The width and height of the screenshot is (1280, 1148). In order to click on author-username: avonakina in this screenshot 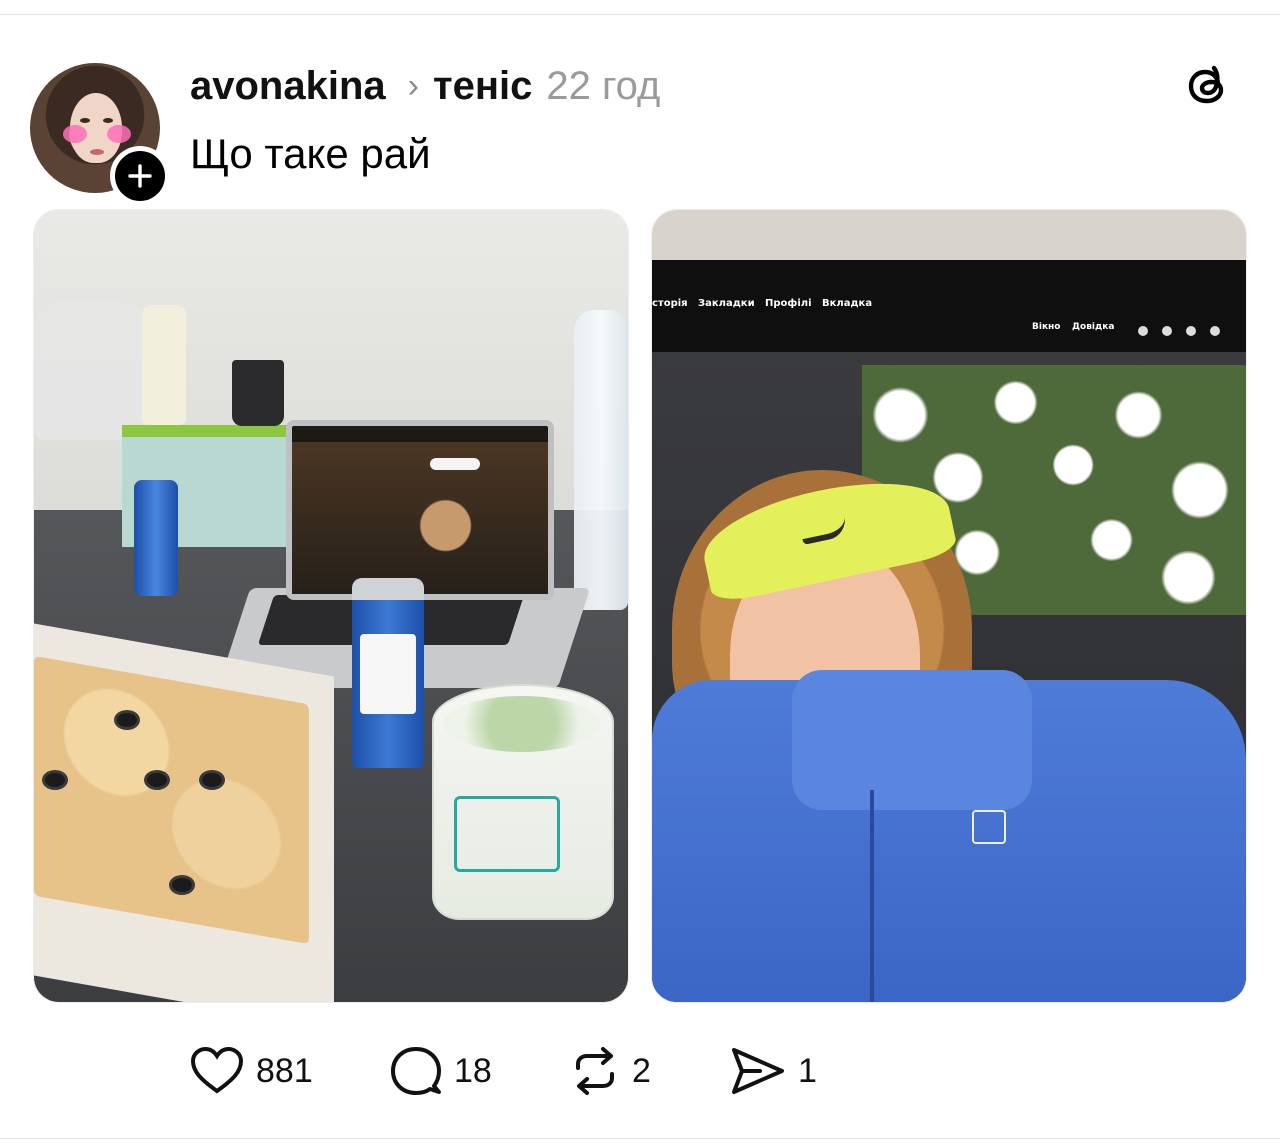, I will do `click(288, 86)`.